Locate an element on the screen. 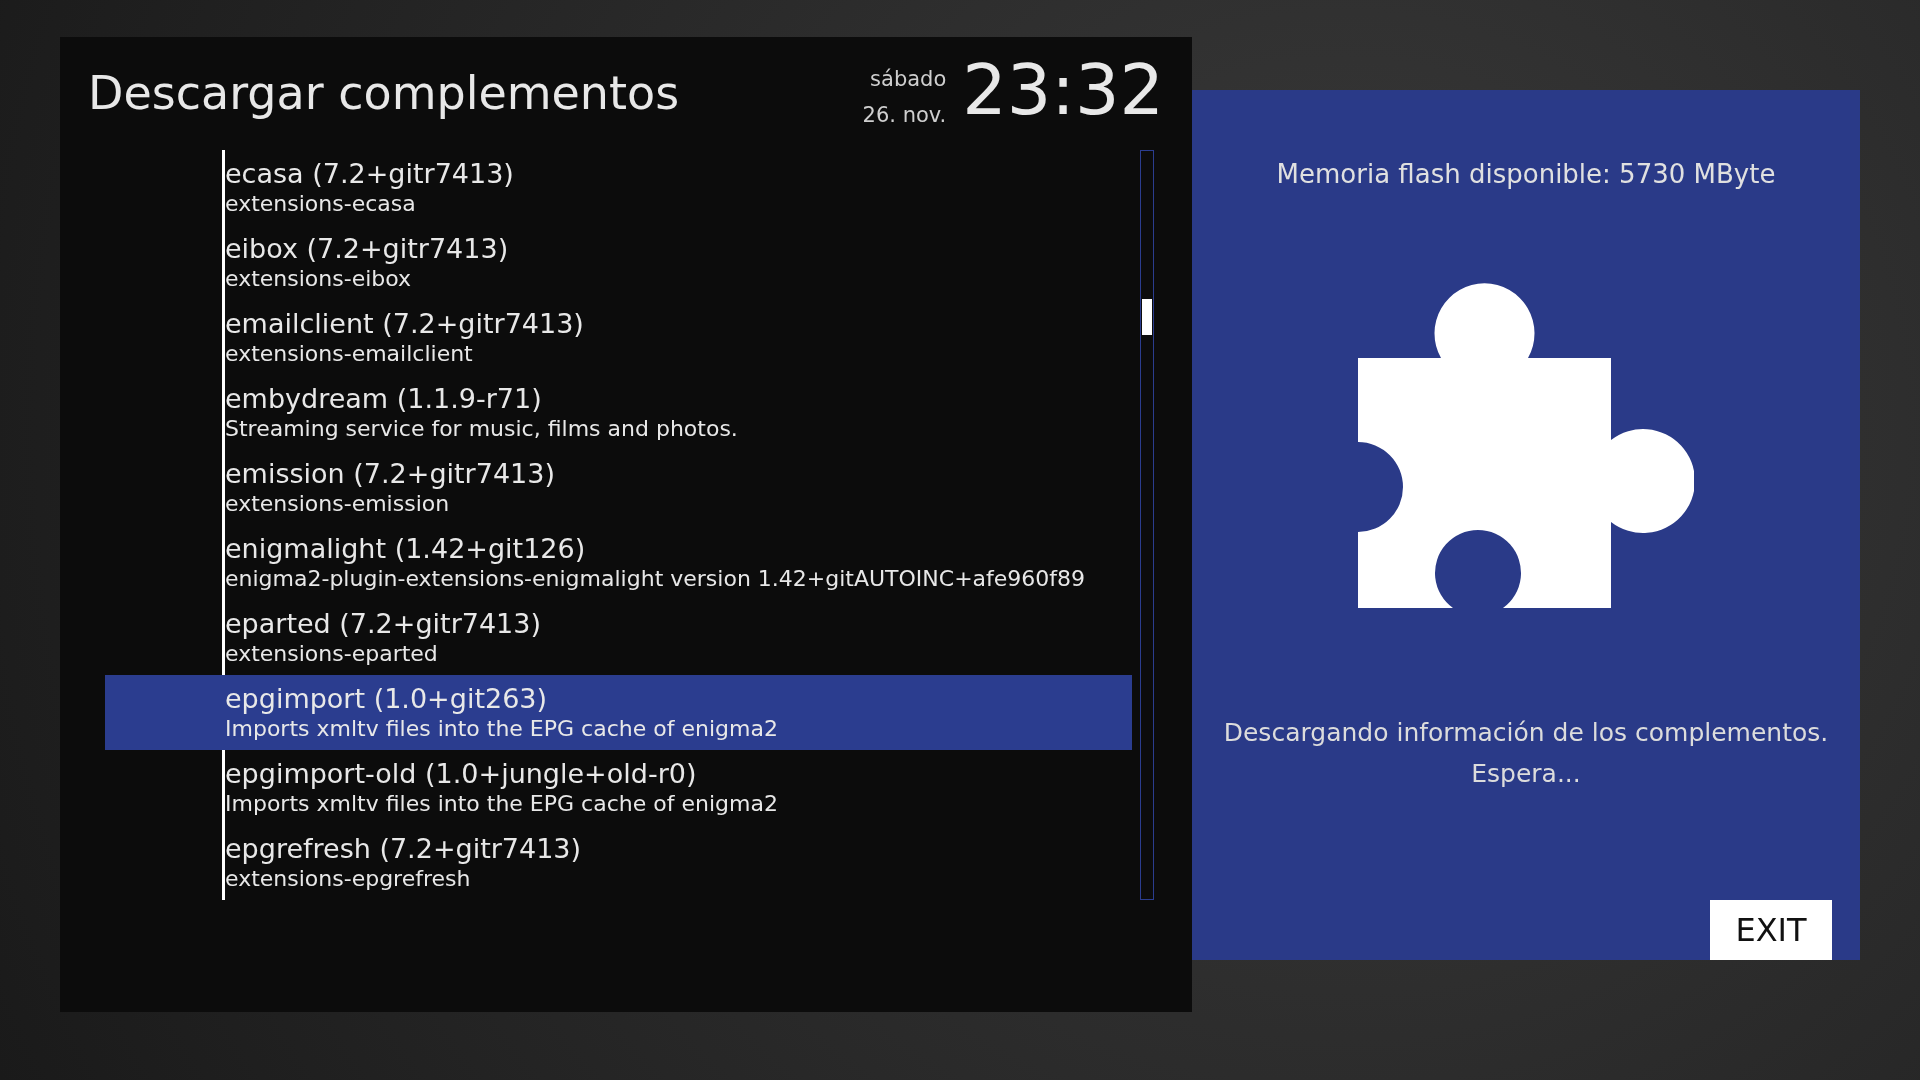 The height and width of the screenshot is (1080, 1920). plugin-name: eparted (7.2+gitr7413) is located at coordinates (383, 623).